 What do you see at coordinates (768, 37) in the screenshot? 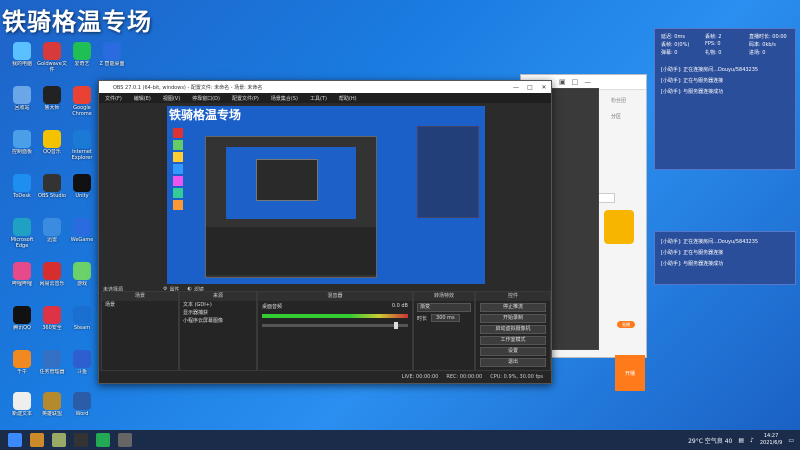
I see `stat-item: 直播时长: 00:00` at bounding box center [768, 37].